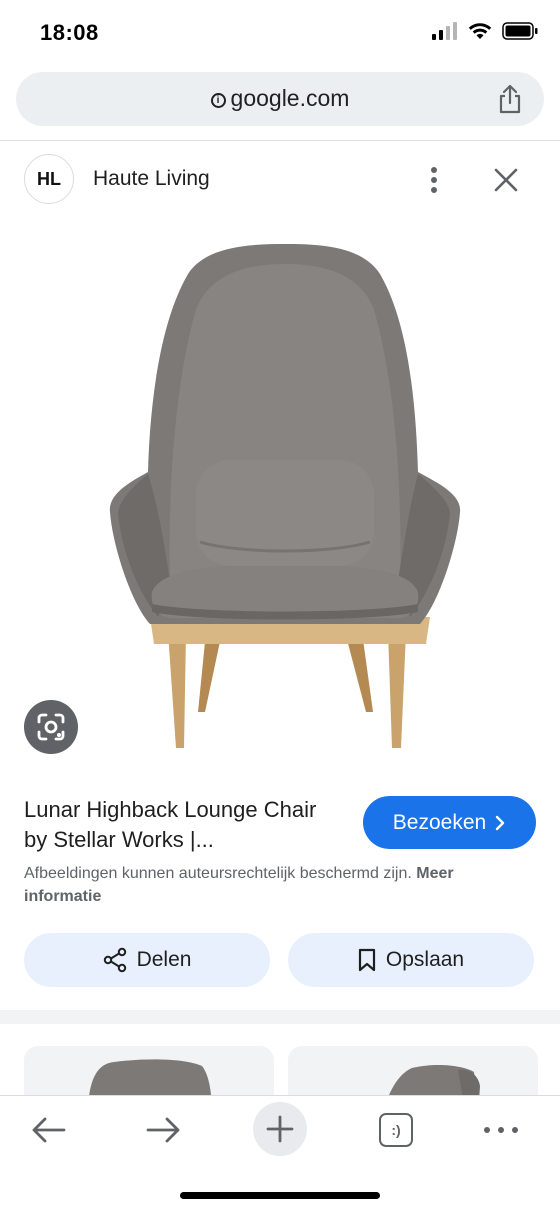 The width and height of the screenshot is (560, 1212). I want to click on chevron-right-icon, so click(500, 822).